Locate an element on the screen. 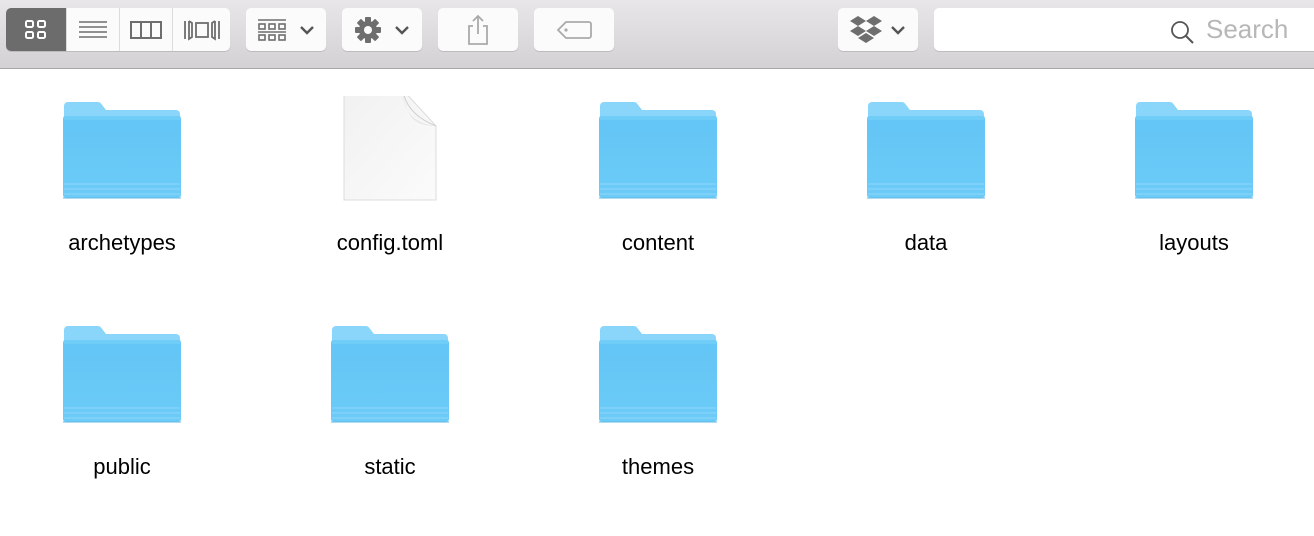 This screenshot has width=1314, height=536. gear-icon is located at coordinates (368, 29).